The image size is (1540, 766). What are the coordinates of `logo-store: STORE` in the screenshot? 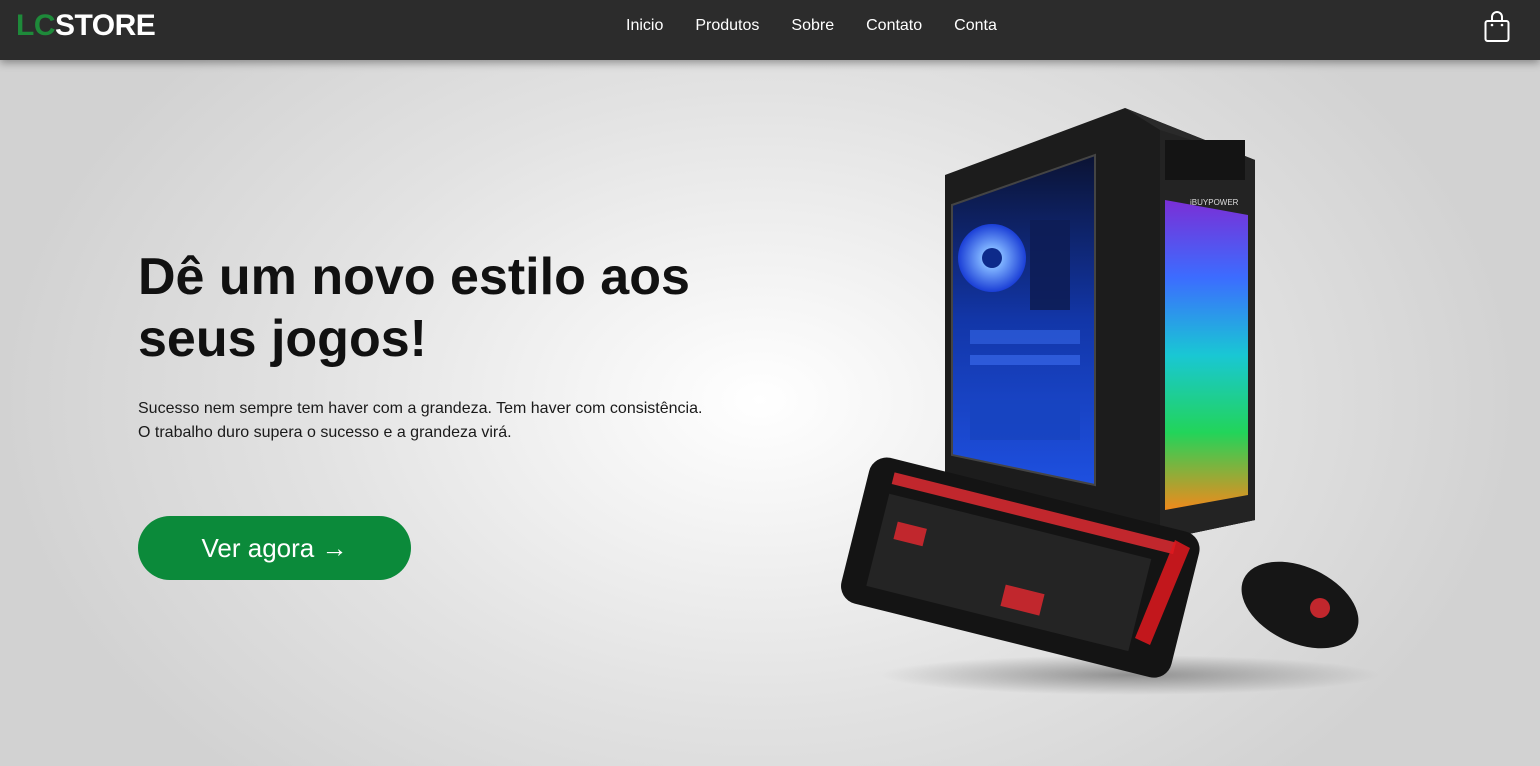 It's located at (105, 25).